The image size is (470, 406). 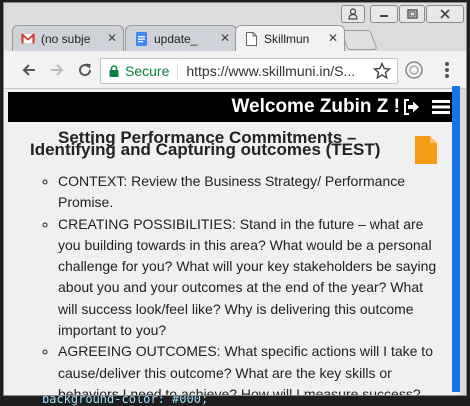 I want to click on secure-label: Secure, so click(x=147, y=71).